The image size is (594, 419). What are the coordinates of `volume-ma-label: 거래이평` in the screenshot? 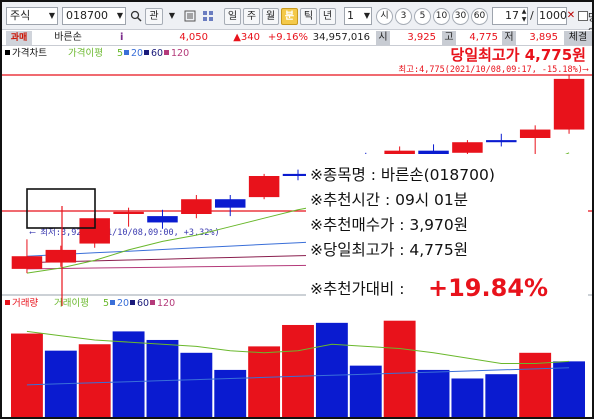 It's located at (71, 303).